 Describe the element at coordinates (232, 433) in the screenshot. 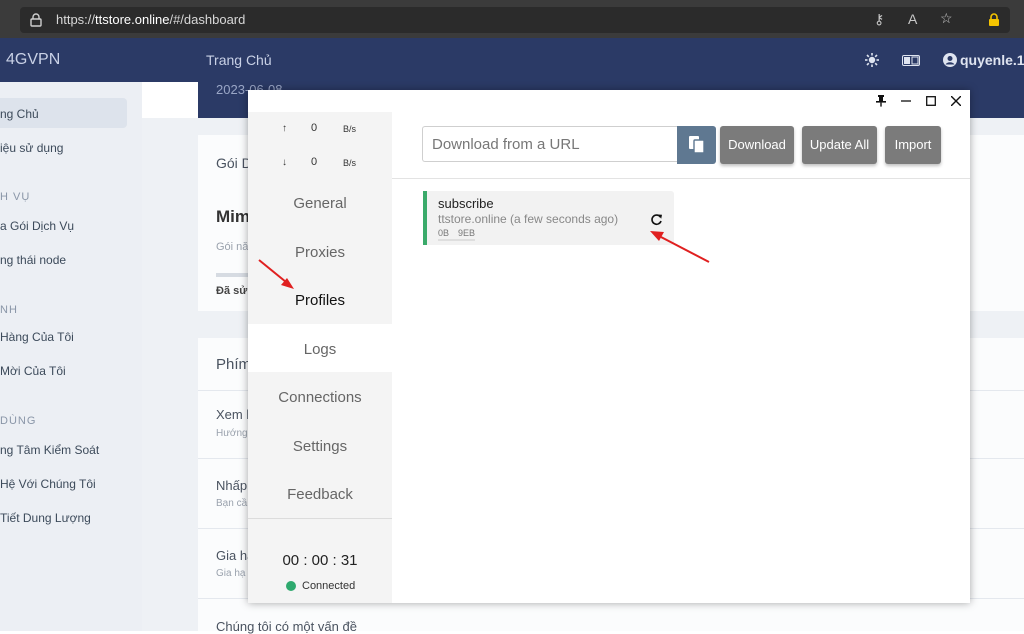

I see `shortcut-row-1-sub: Hướng` at that location.